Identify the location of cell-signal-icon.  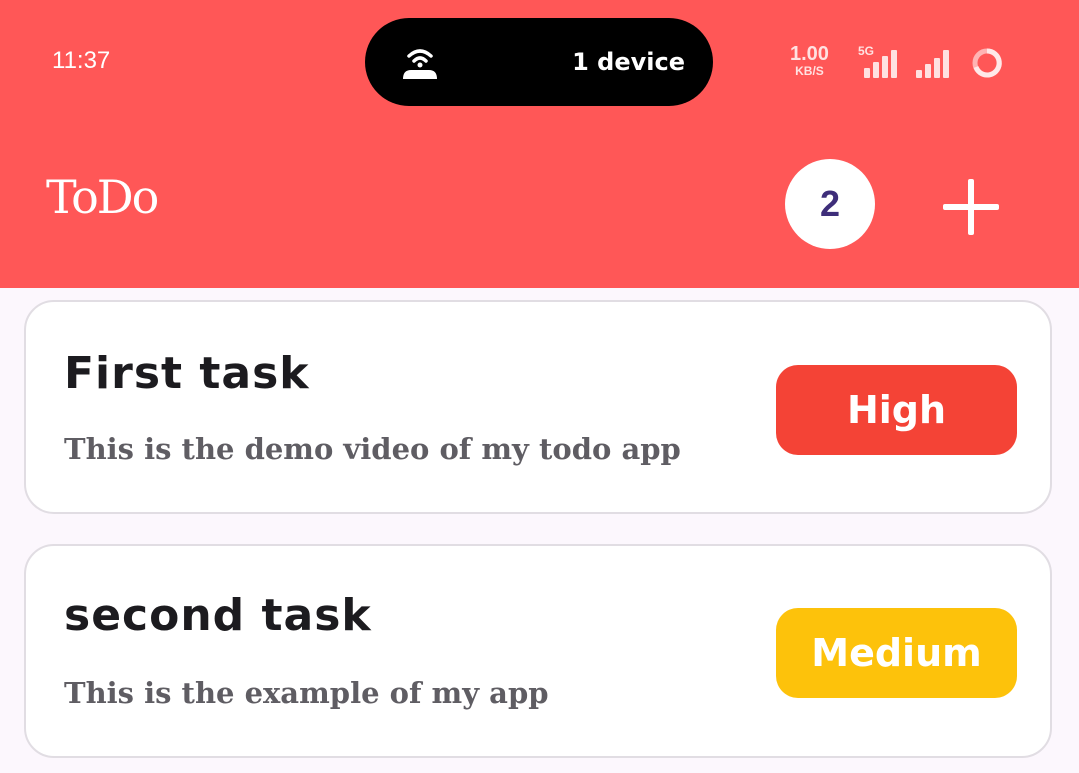
(884, 63).